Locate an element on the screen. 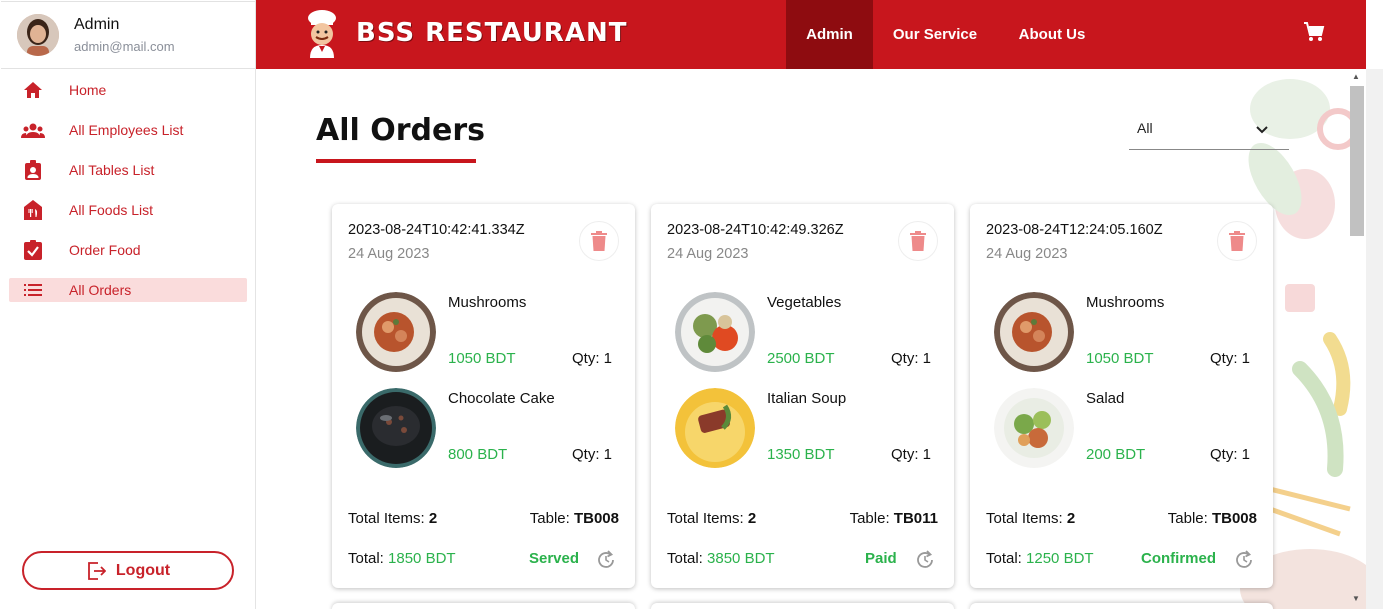  sidebar-item-label: All Tables List is located at coordinates (112, 170).